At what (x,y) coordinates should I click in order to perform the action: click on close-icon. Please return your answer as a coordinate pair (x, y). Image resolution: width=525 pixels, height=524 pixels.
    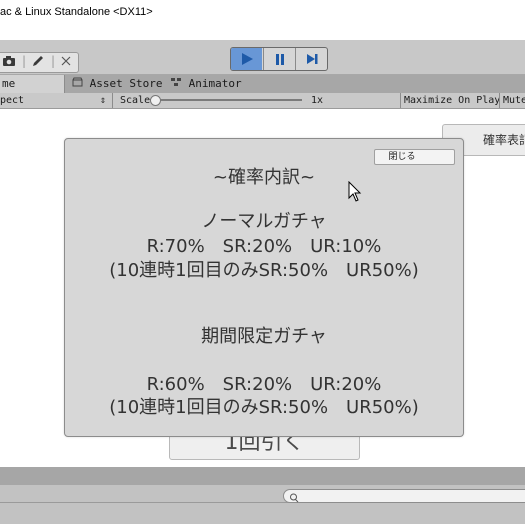
    Looking at the image, I should click on (66, 62).